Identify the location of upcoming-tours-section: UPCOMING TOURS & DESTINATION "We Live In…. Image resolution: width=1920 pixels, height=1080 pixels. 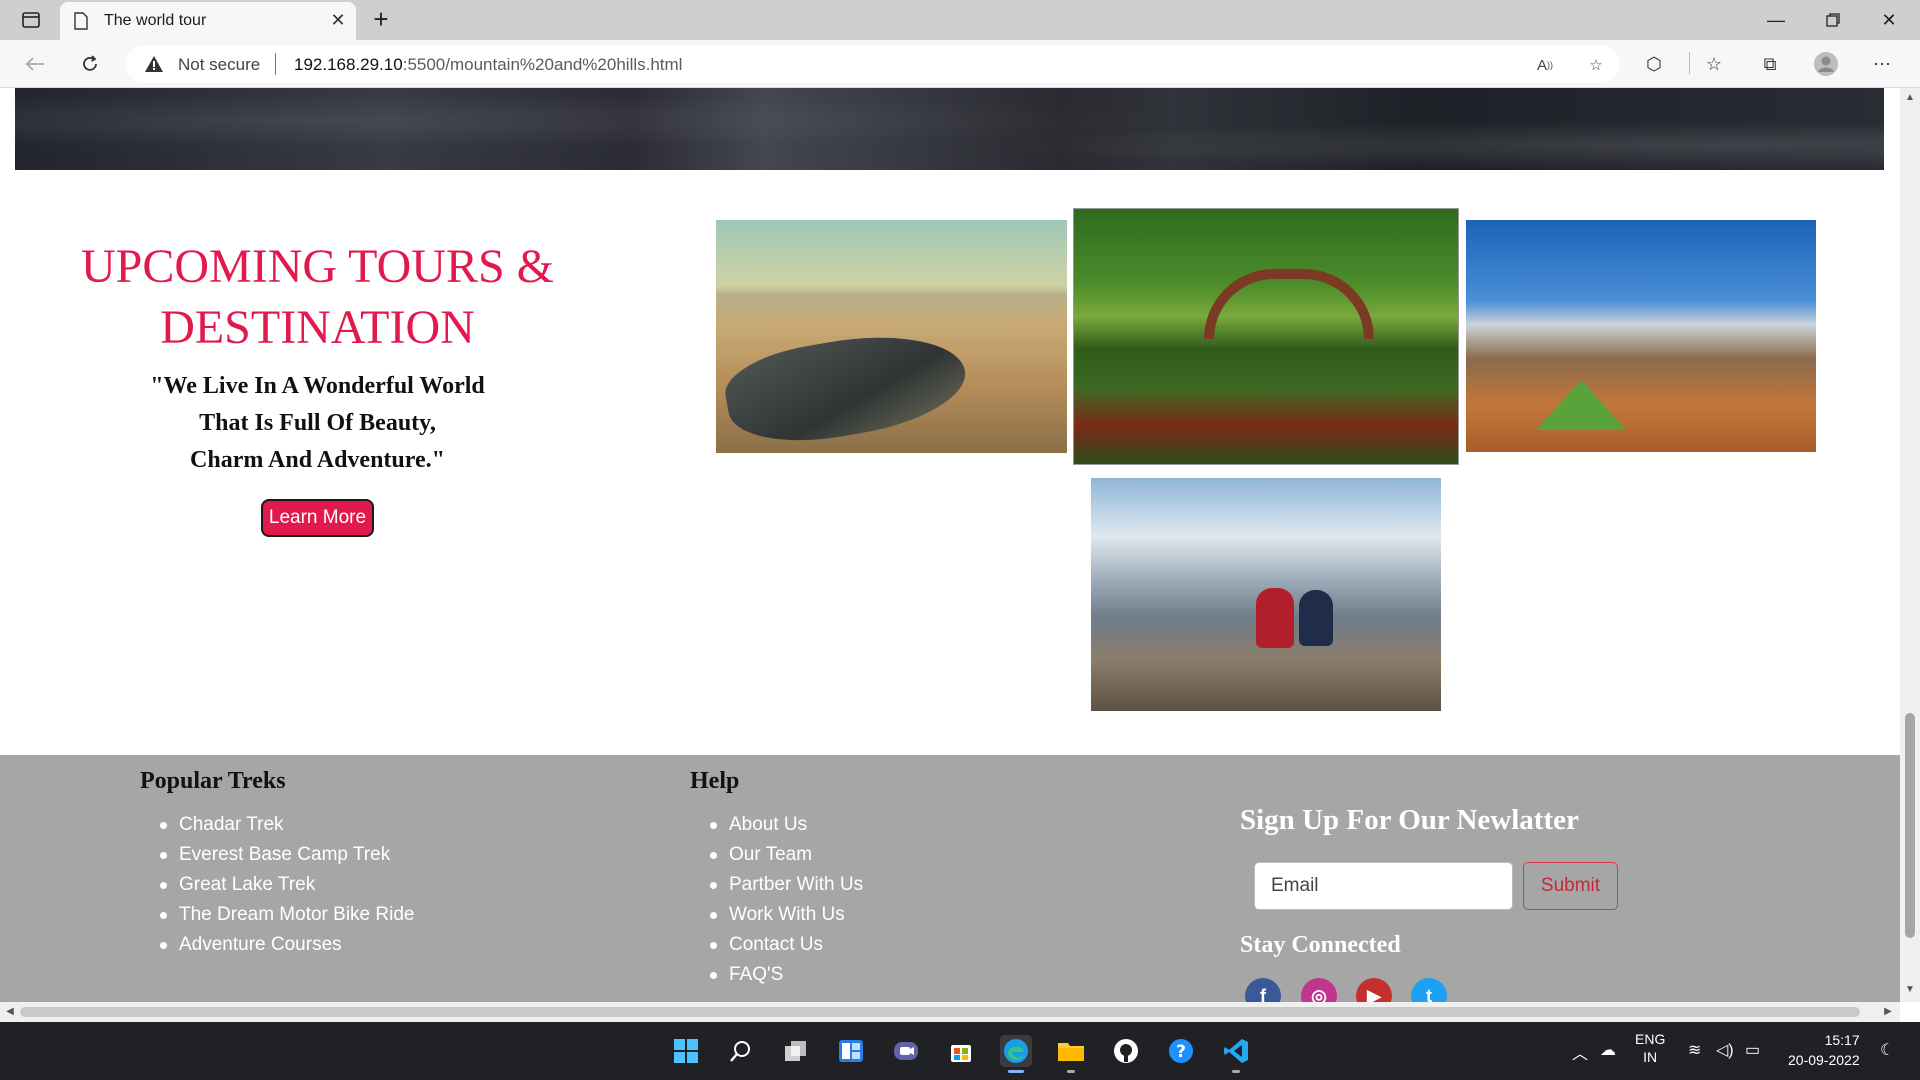
(317, 386).